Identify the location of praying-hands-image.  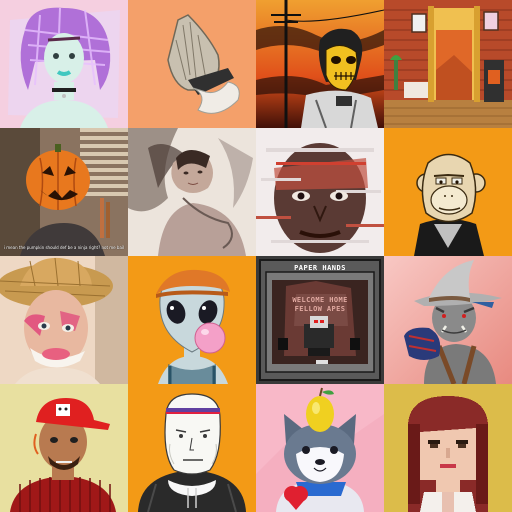
(192, 64).